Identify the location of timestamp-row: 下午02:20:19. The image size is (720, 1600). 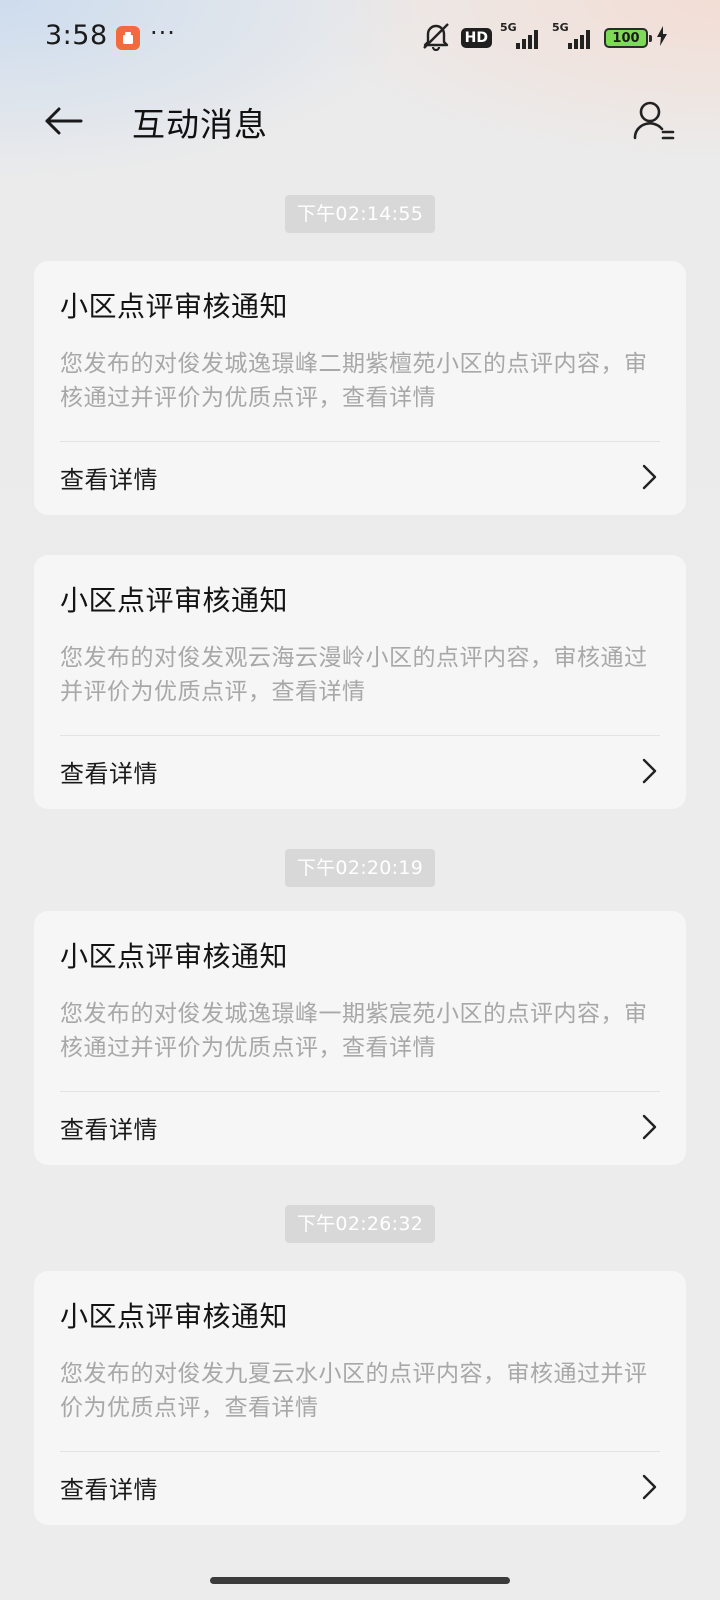
(360, 869).